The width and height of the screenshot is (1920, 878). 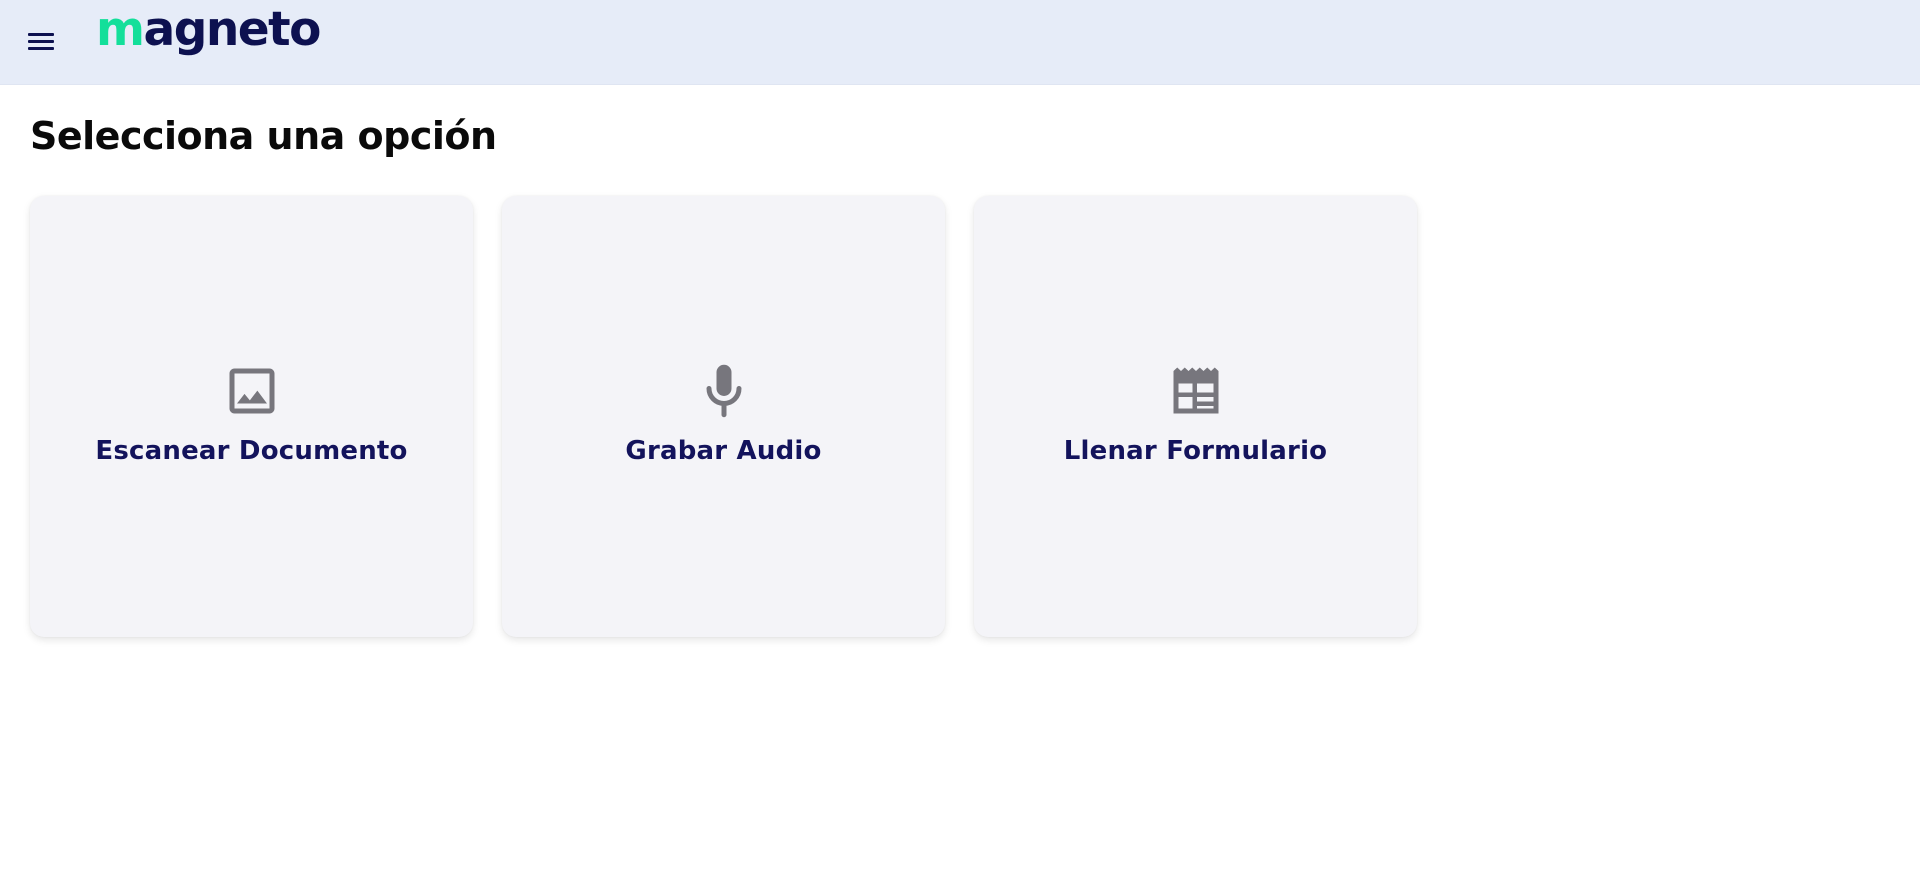 I want to click on image-icon, so click(x=252, y=391).